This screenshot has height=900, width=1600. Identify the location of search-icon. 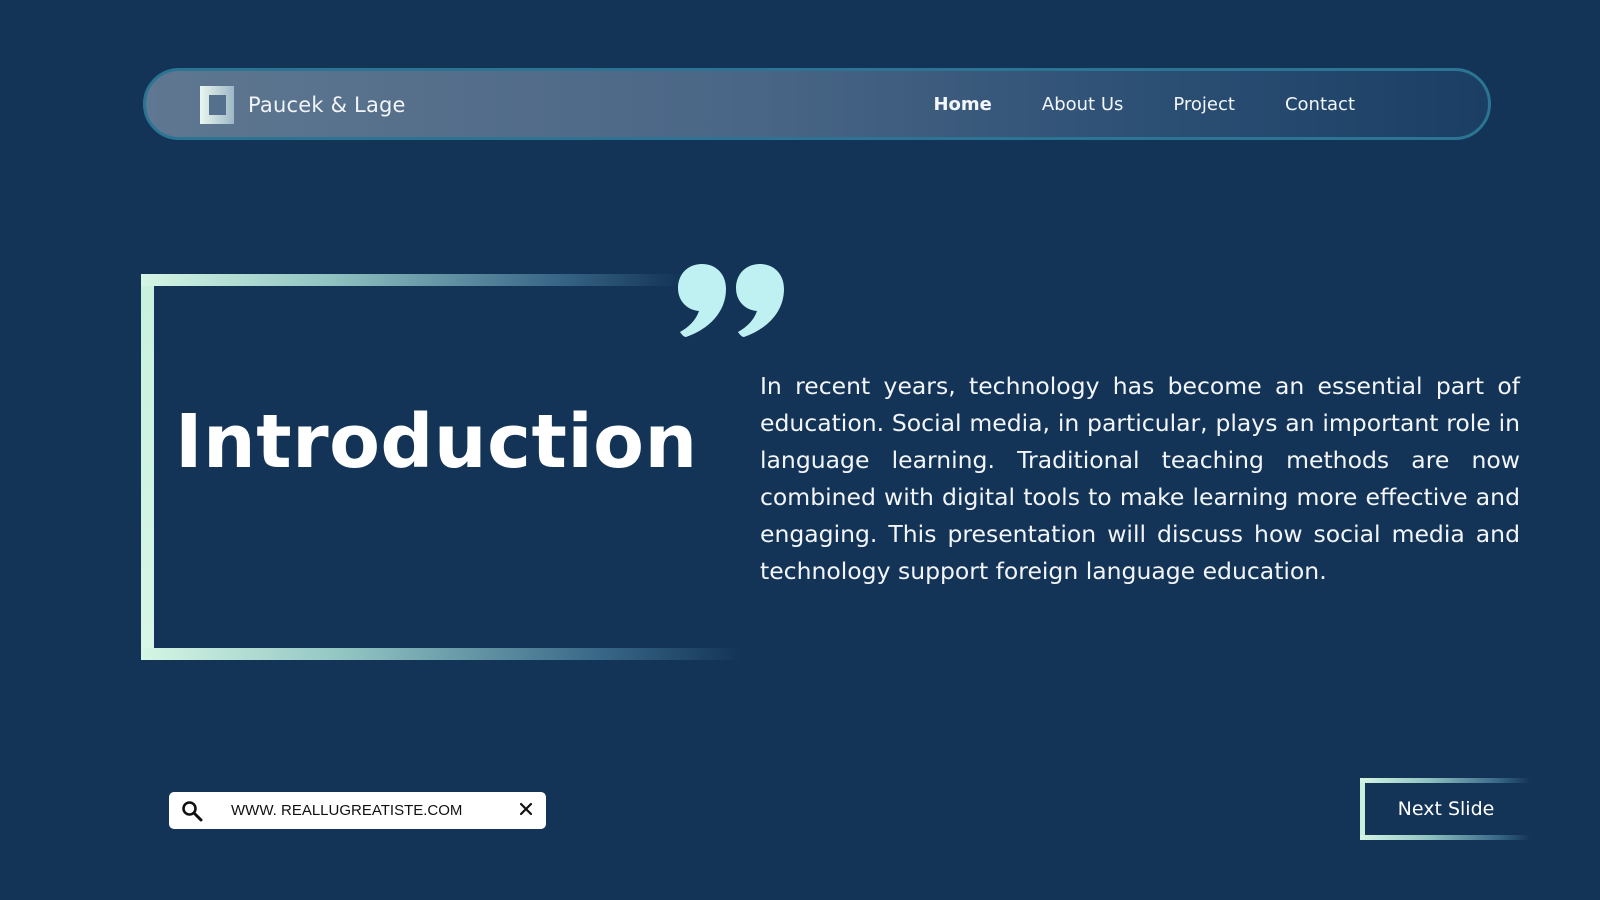
(192, 811).